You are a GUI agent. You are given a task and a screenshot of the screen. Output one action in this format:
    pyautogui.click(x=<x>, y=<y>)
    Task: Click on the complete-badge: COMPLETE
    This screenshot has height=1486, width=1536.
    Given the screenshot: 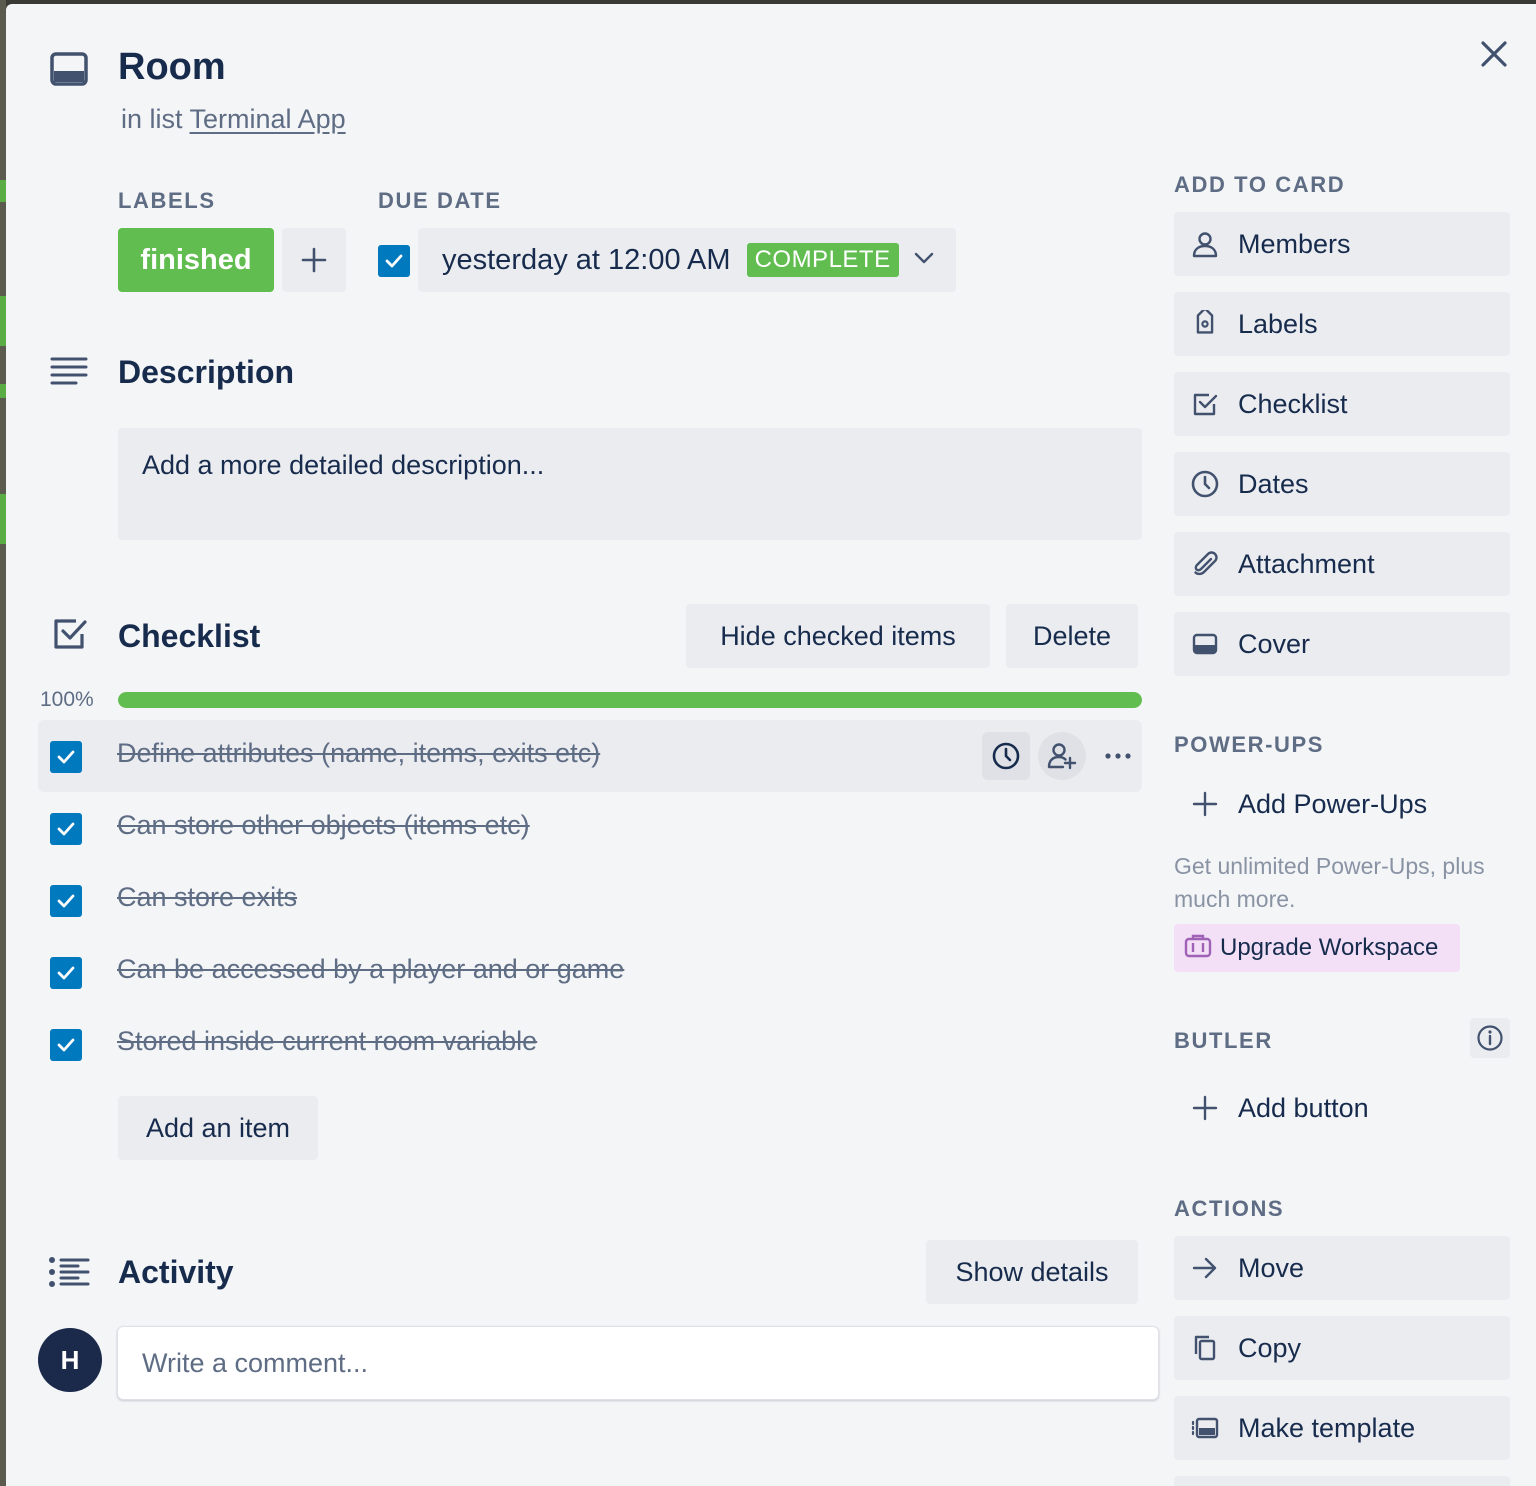 What is the action you would take?
    pyautogui.click(x=822, y=260)
    